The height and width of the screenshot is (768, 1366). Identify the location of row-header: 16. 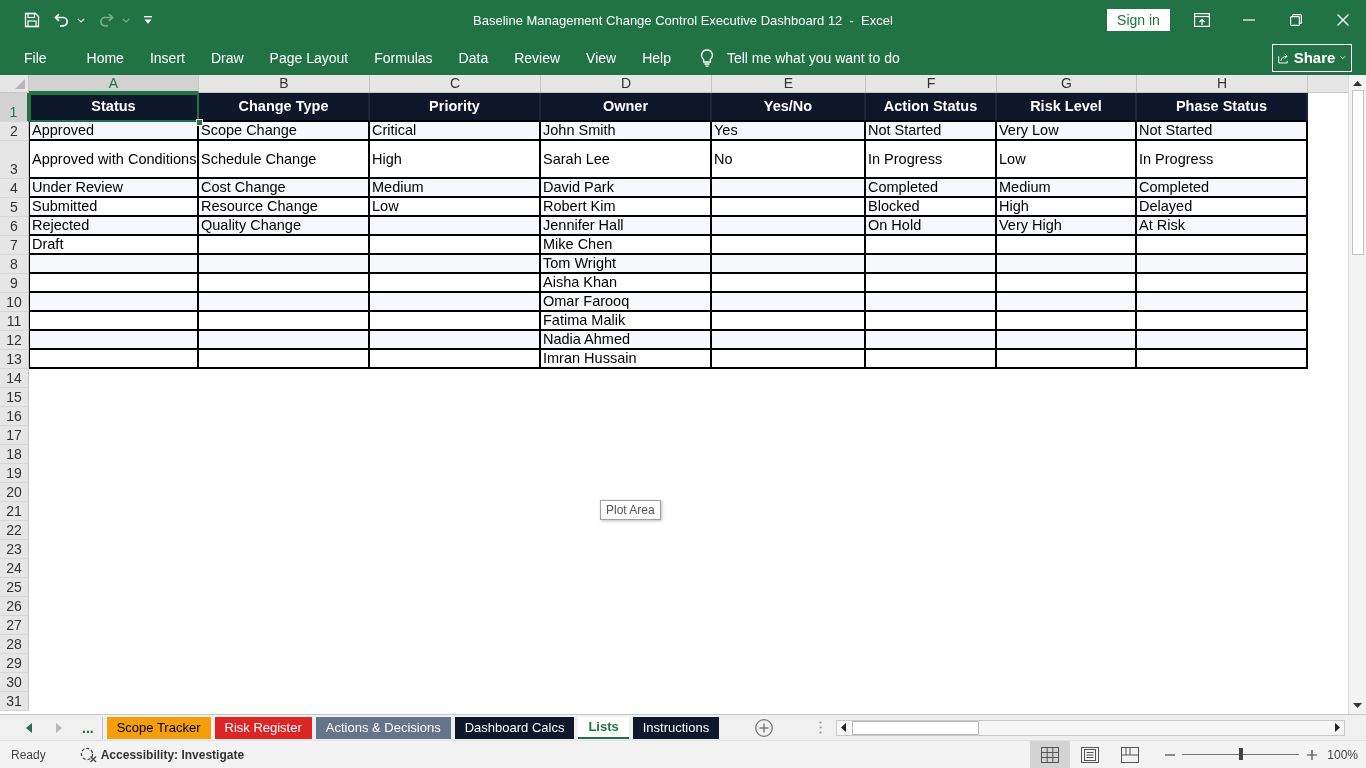
(14, 416).